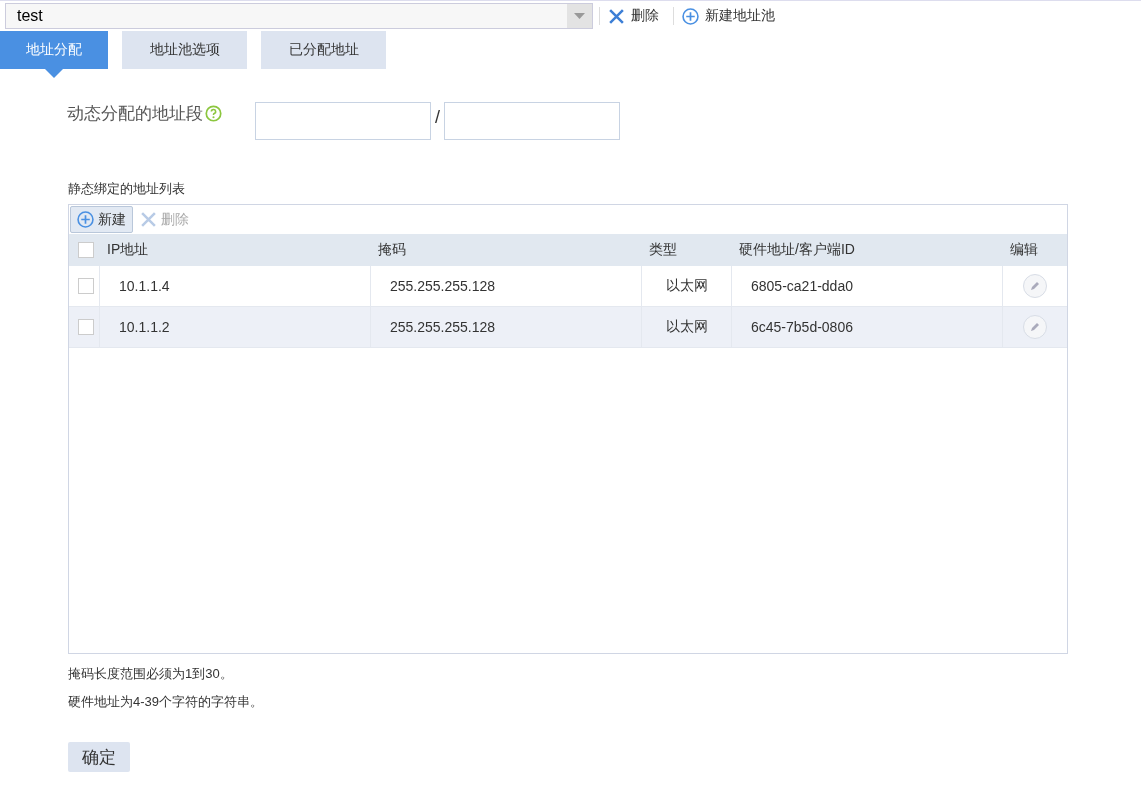 Image resolution: width=1141 pixels, height=803 pixels. I want to click on column-header: 硬件地址/客户端ID, so click(797, 250).